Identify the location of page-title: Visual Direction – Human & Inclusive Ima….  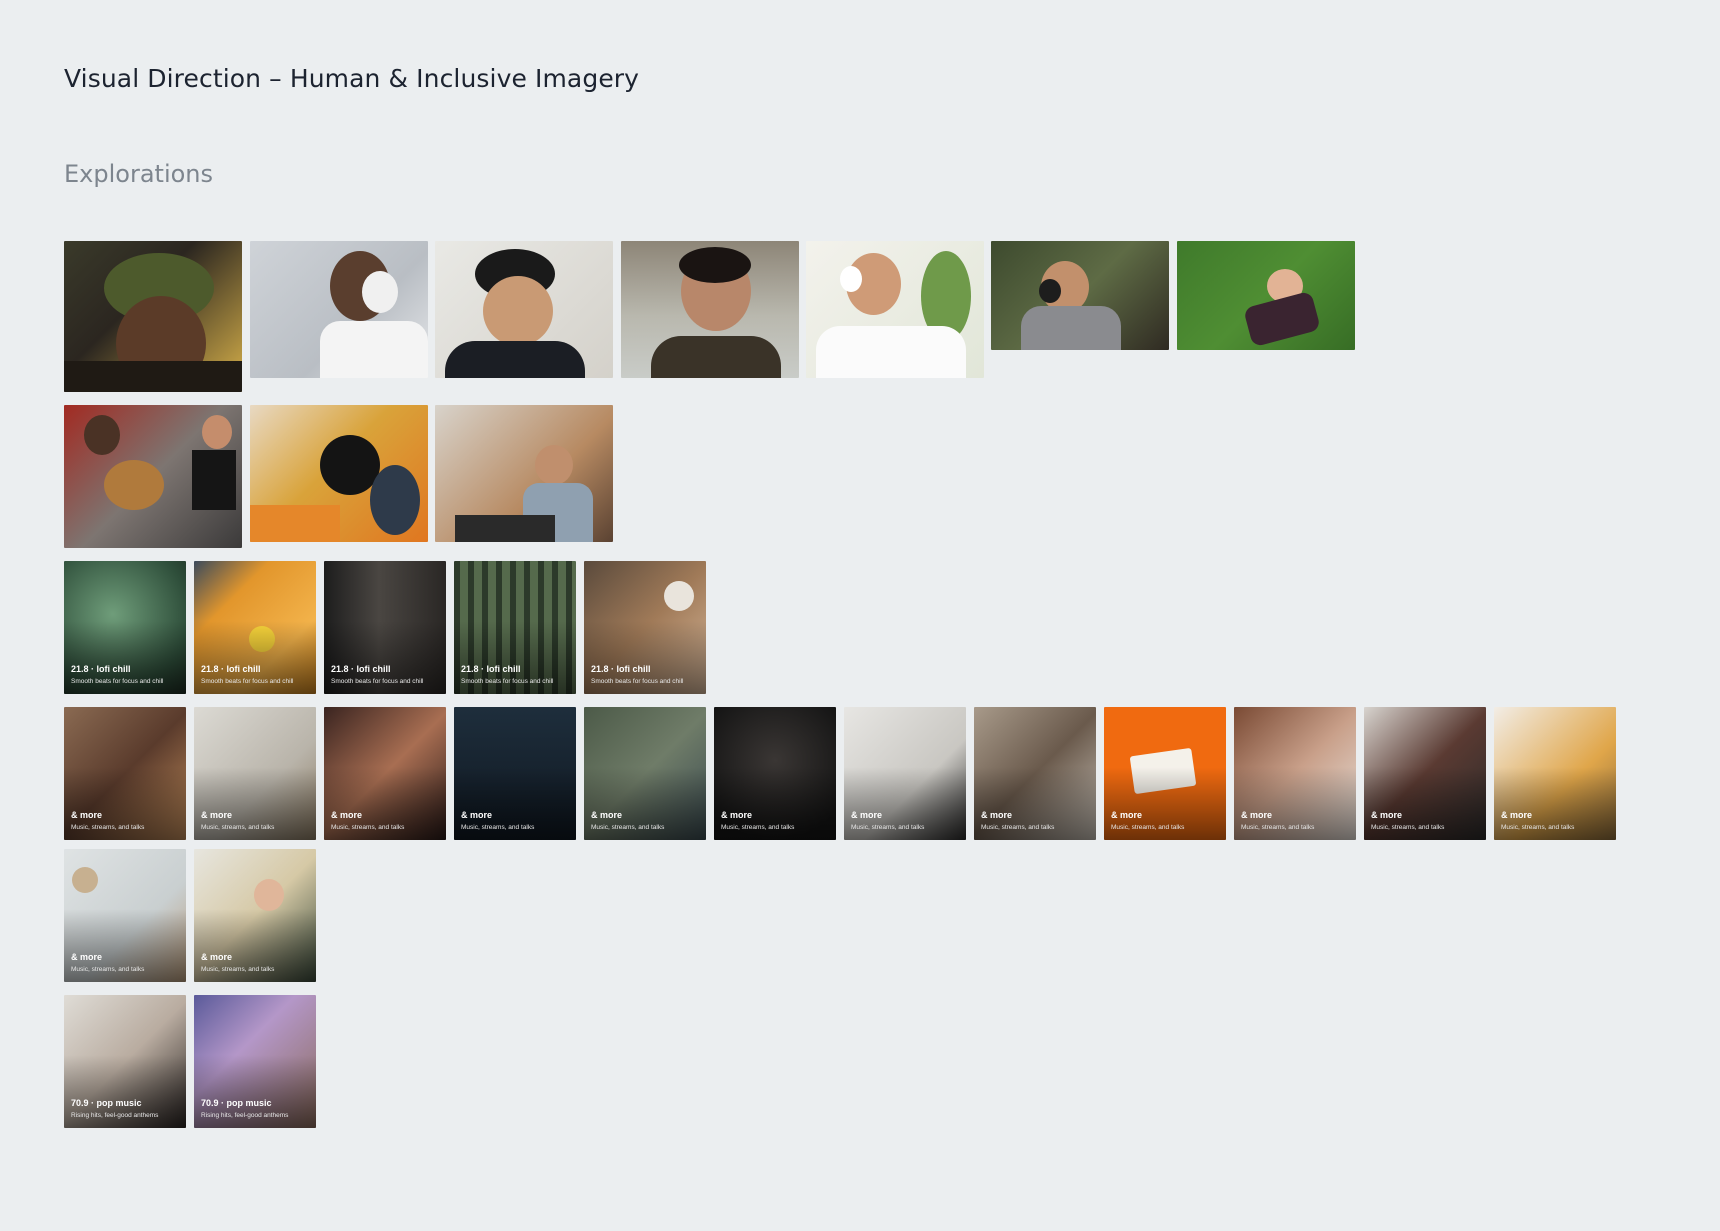
(352, 78).